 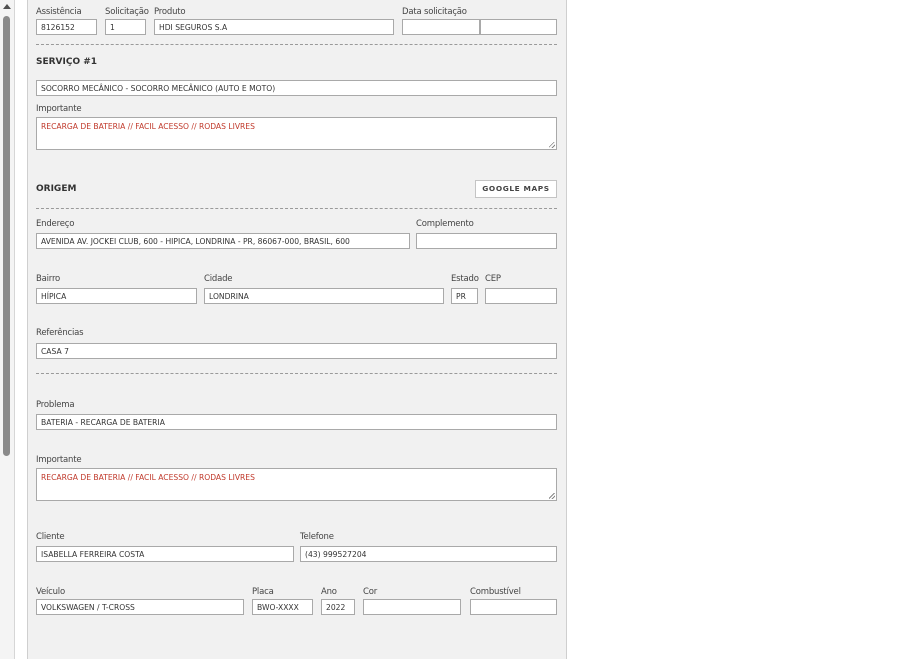 I want to click on bairro-label: Bairro, so click(x=48, y=279).